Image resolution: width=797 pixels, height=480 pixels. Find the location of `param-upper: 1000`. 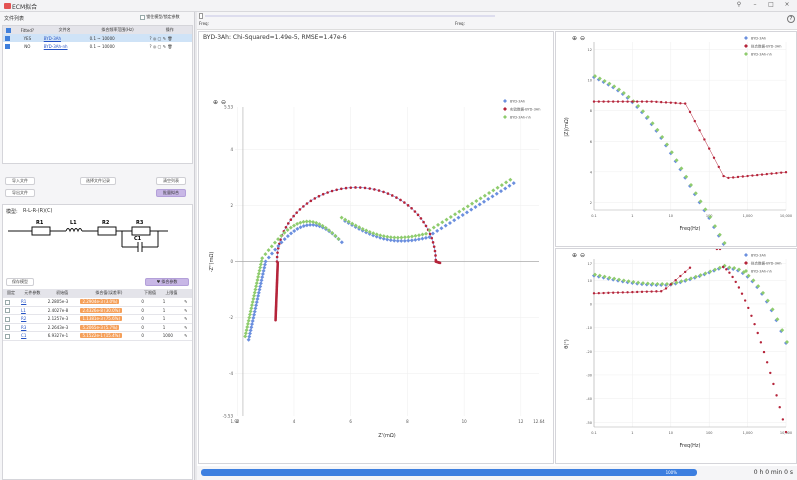

param-upper: 1000 is located at coordinates (171, 336).